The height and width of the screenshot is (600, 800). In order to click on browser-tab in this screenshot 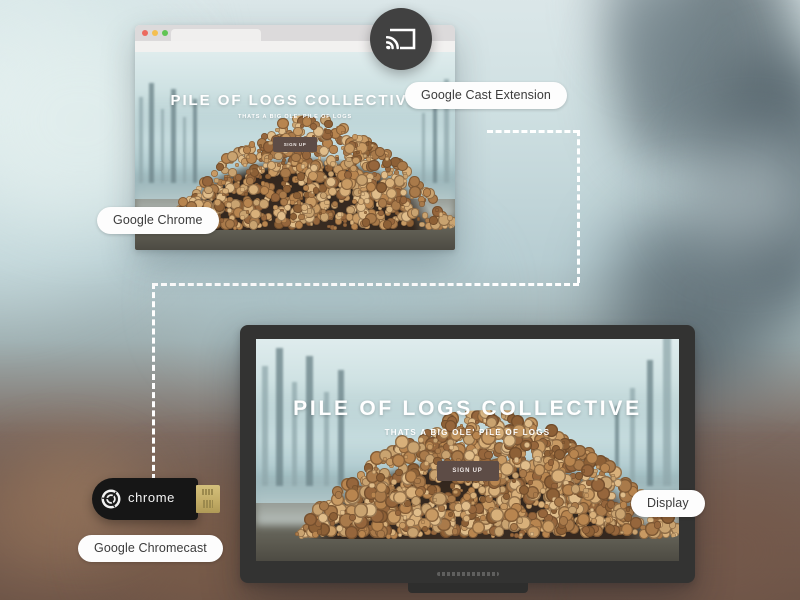, I will do `click(216, 35)`.